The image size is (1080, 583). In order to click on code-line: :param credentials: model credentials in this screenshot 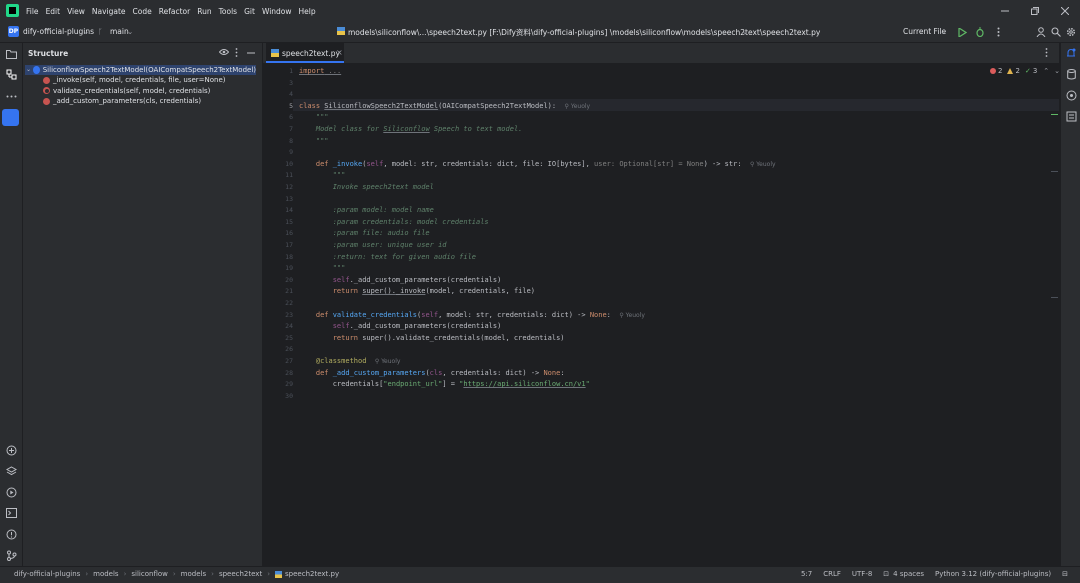, I will do `click(394, 221)`.